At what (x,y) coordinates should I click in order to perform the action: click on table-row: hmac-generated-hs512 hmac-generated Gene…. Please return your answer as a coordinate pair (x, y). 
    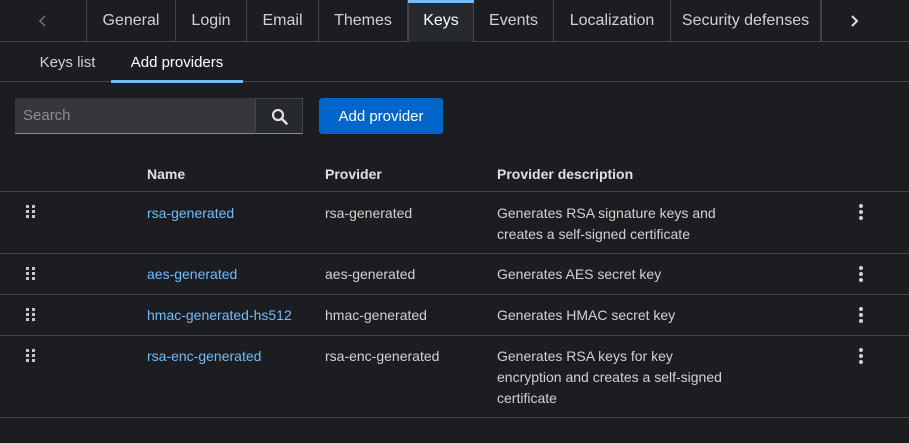
    Looking at the image, I should click on (454, 315).